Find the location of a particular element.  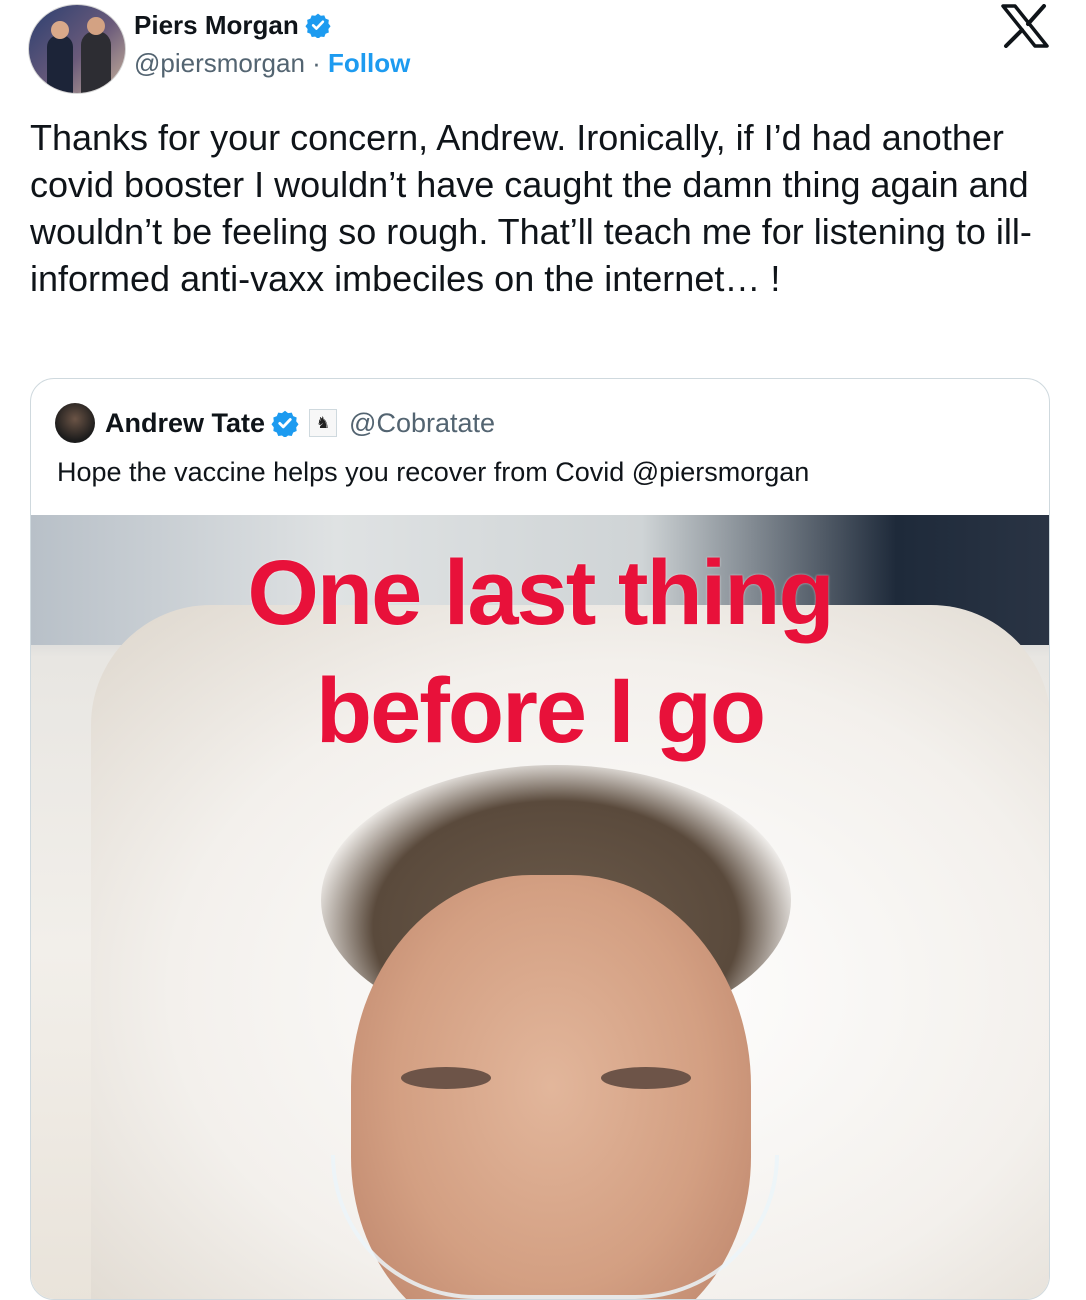

author-name-row: Piers Morgan is located at coordinates (232, 25).